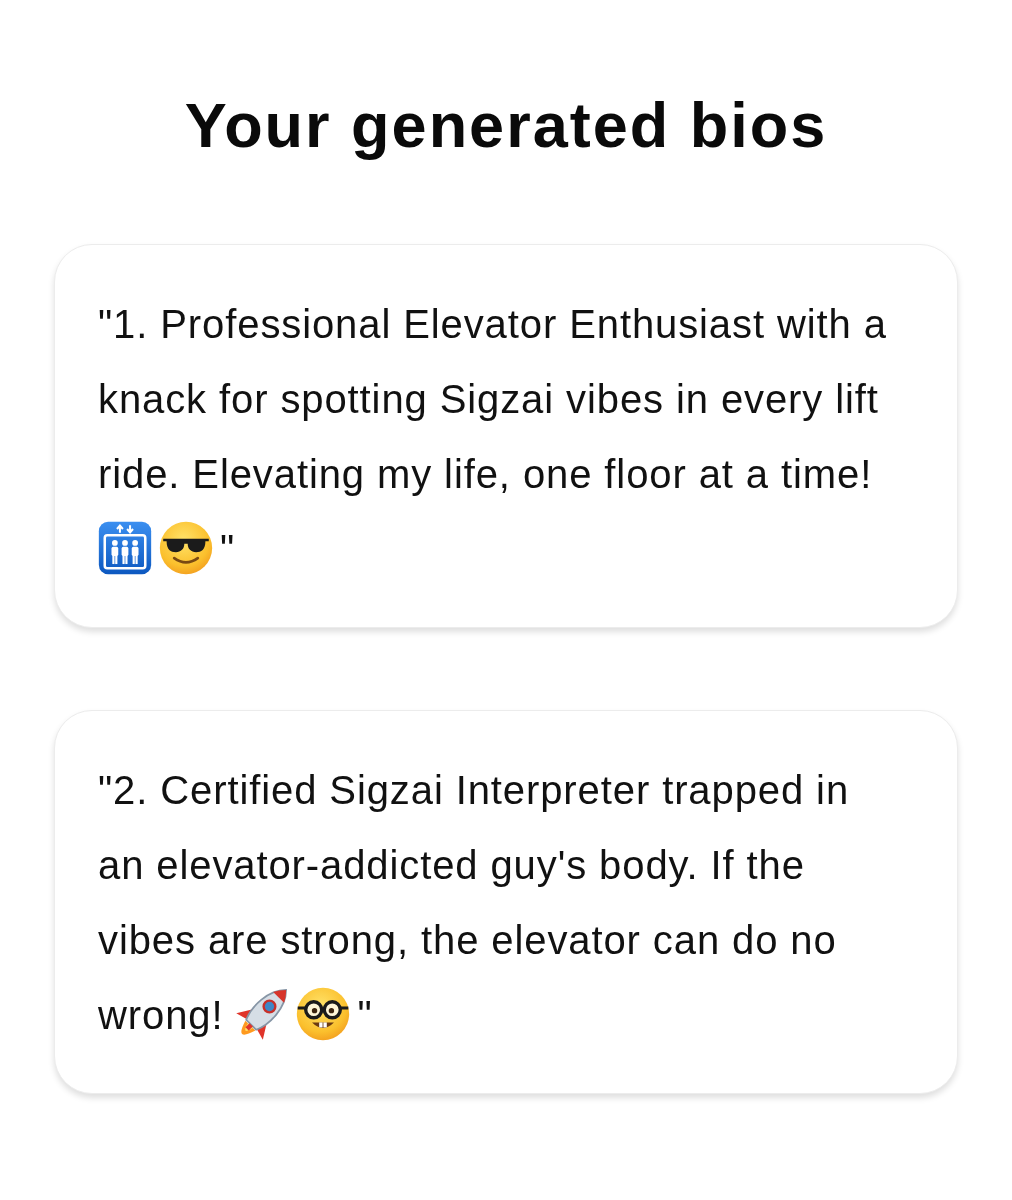 The width and height of the screenshot is (1012, 1200). I want to click on nerd-face-icon, so click(323, 1014).